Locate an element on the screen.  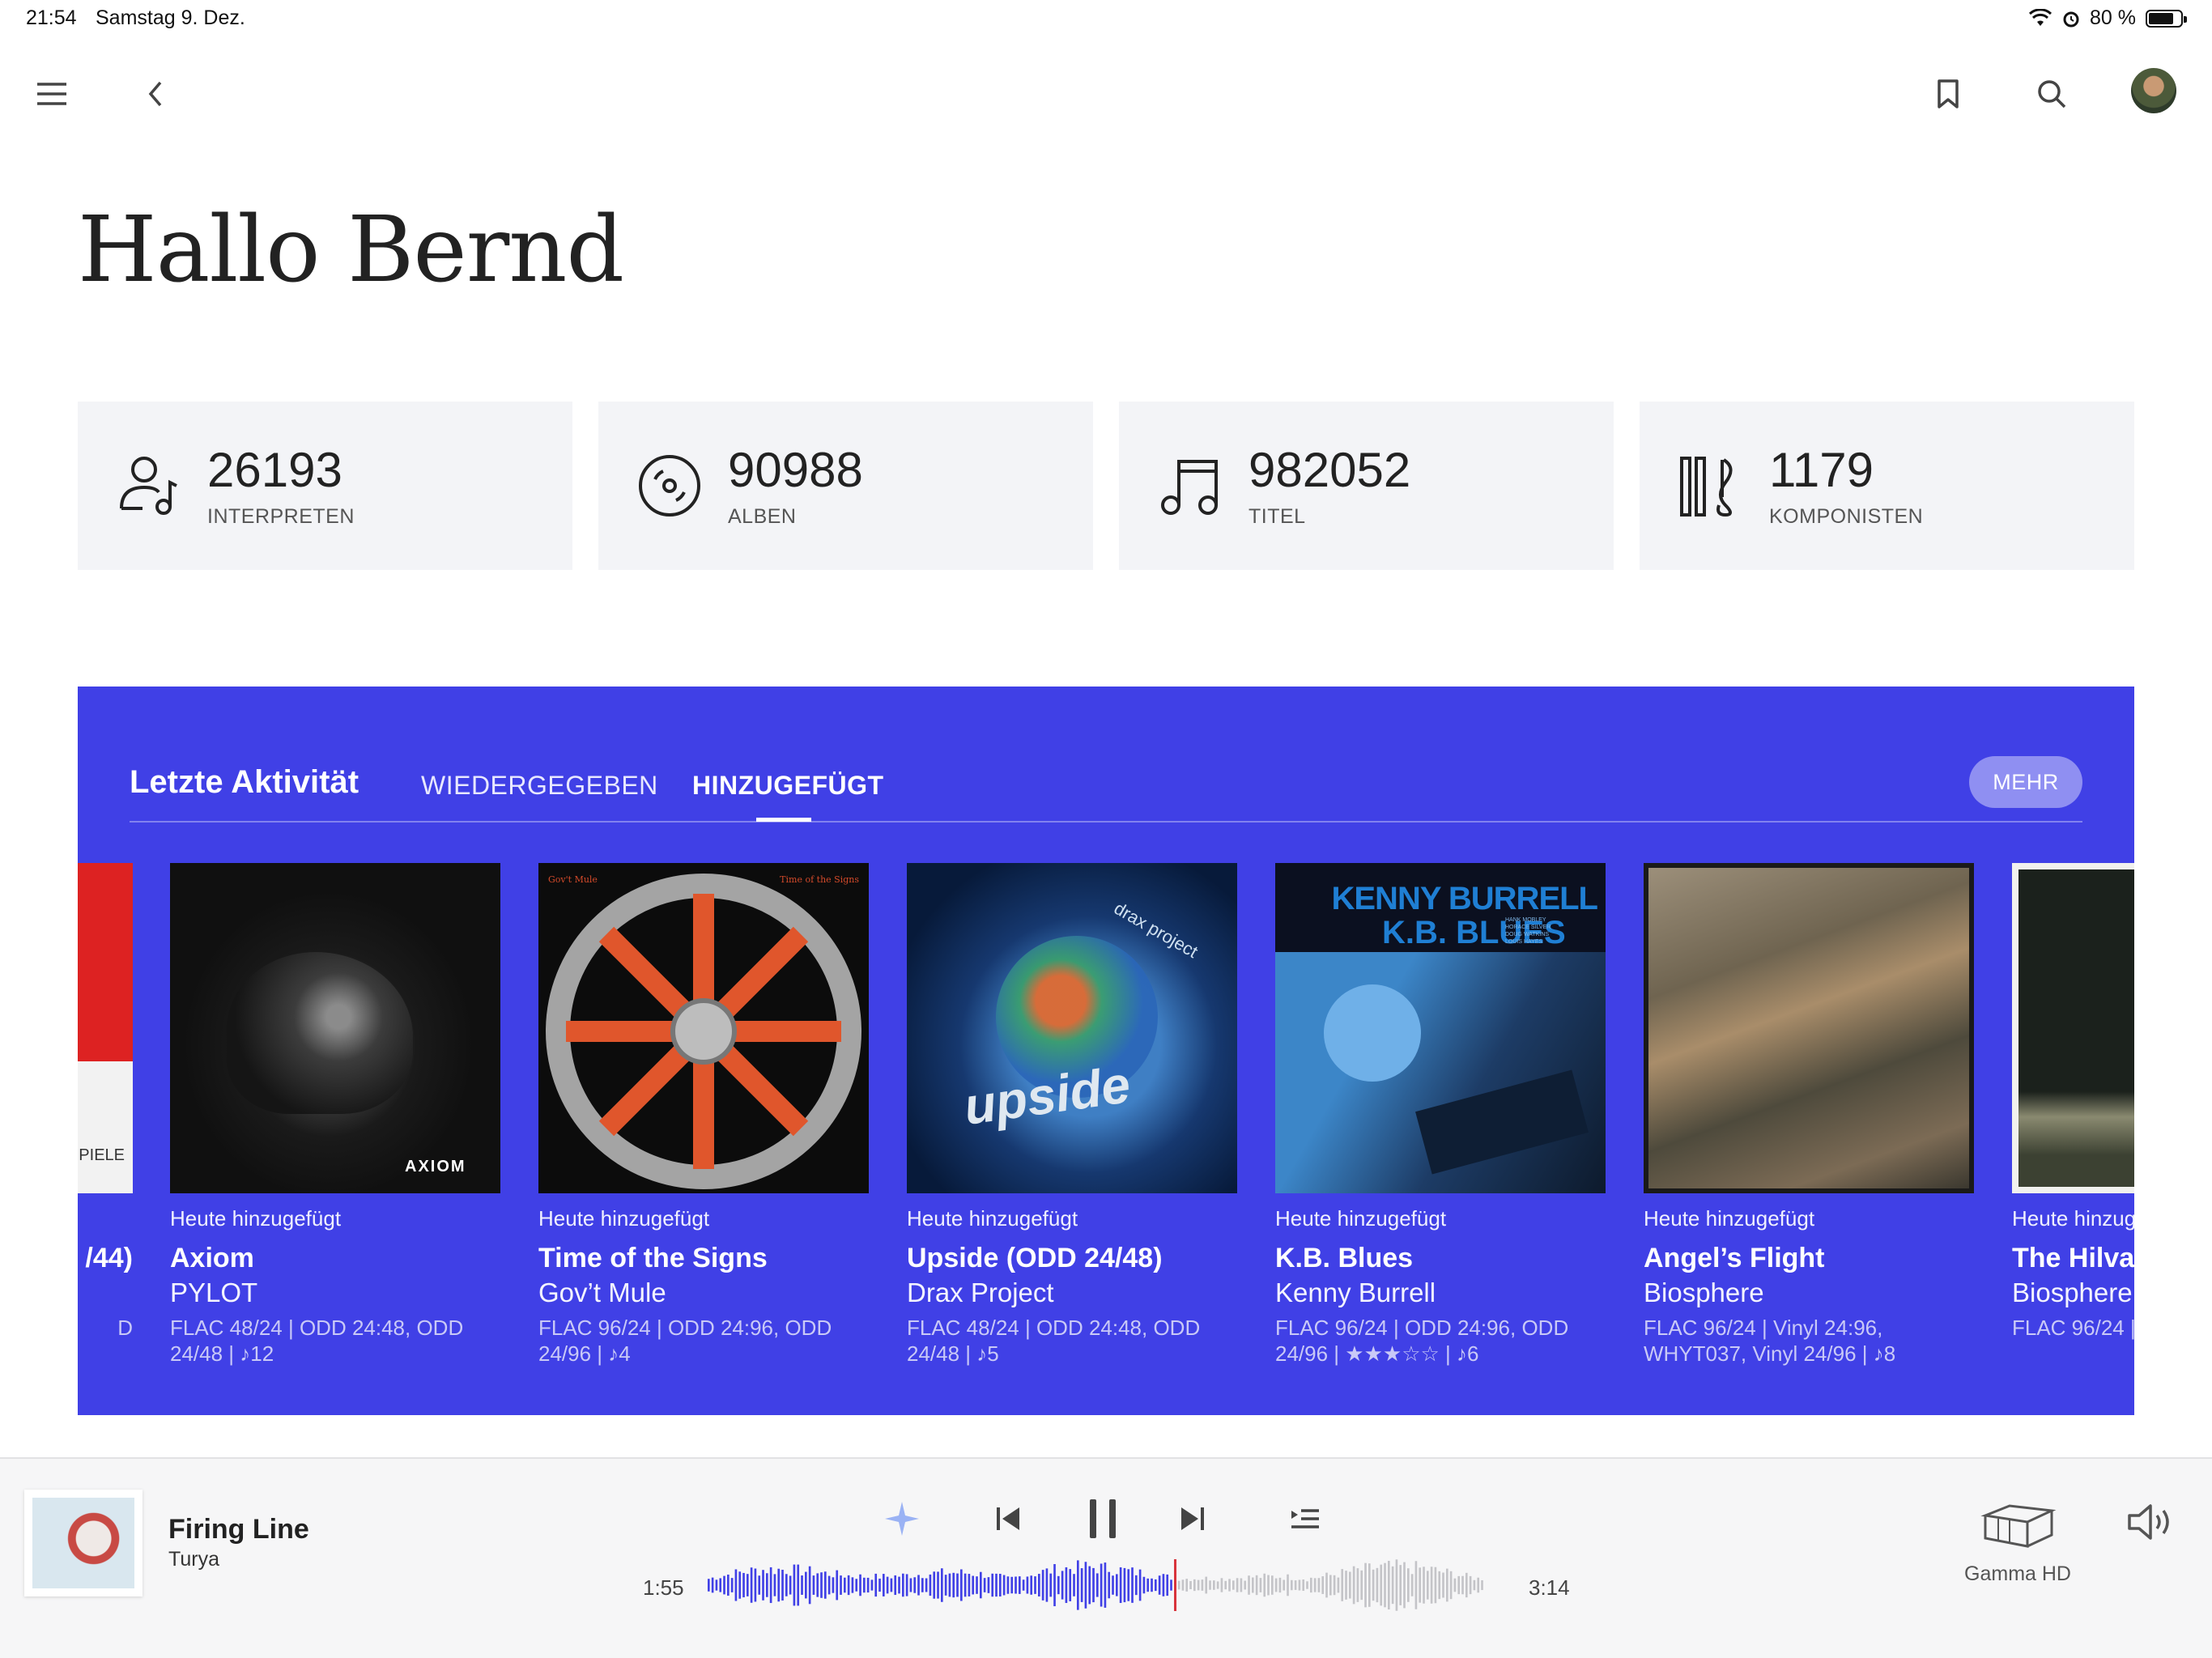
wifi-icon is located at coordinates (2040, 17).